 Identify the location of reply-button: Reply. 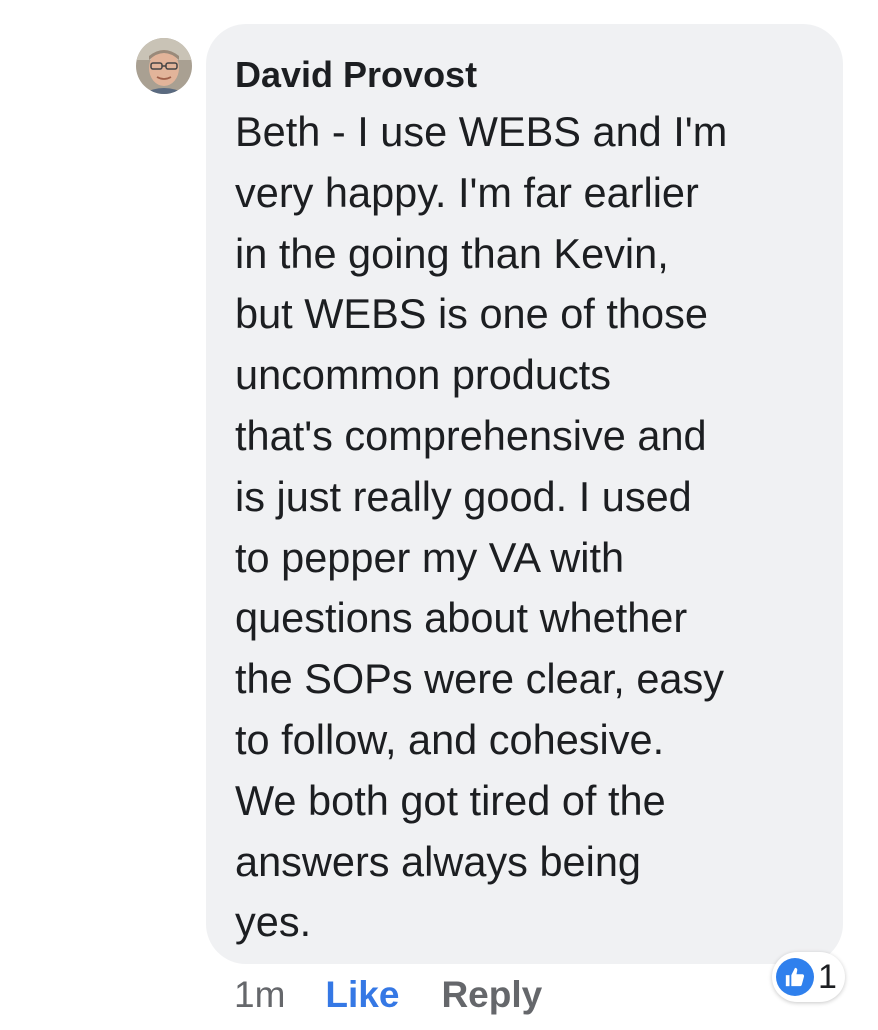
(491, 995).